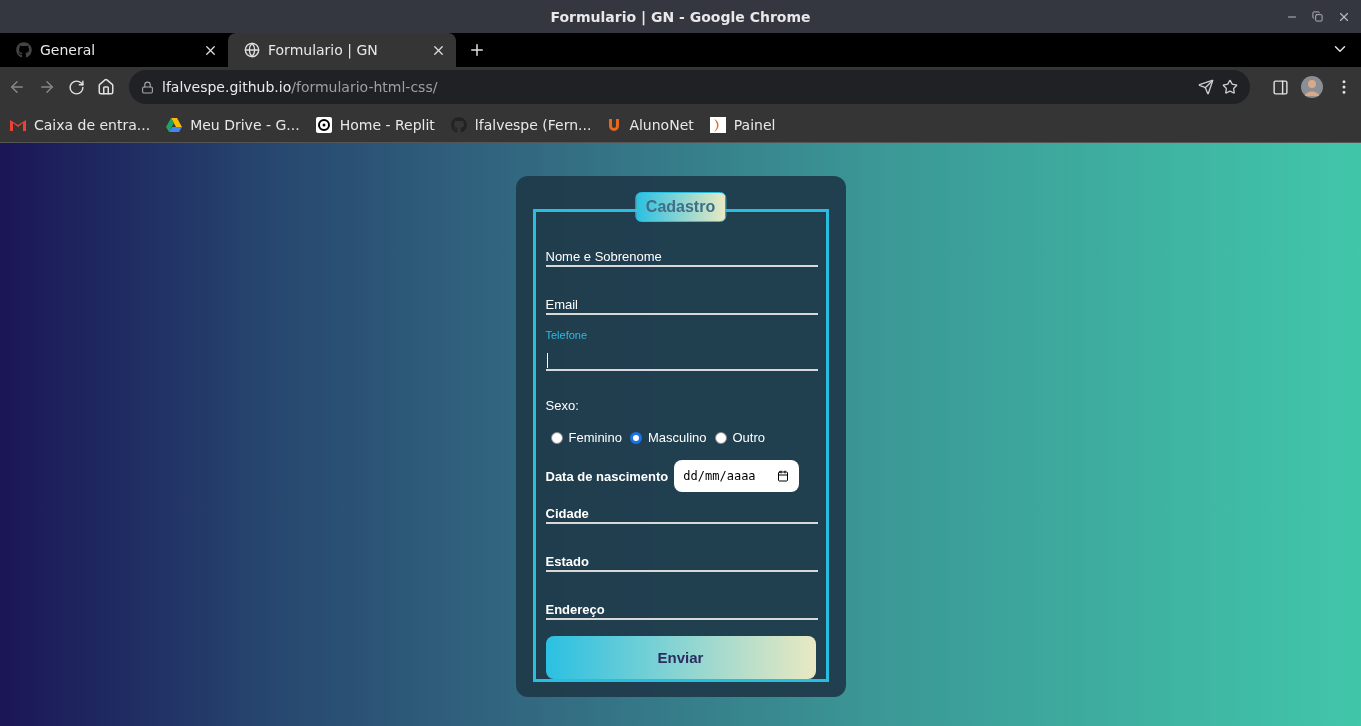 The width and height of the screenshot is (1361, 726). Describe the element at coordinates (748, 437) in the screenshot. I see `radio-label: Outro` at that location.